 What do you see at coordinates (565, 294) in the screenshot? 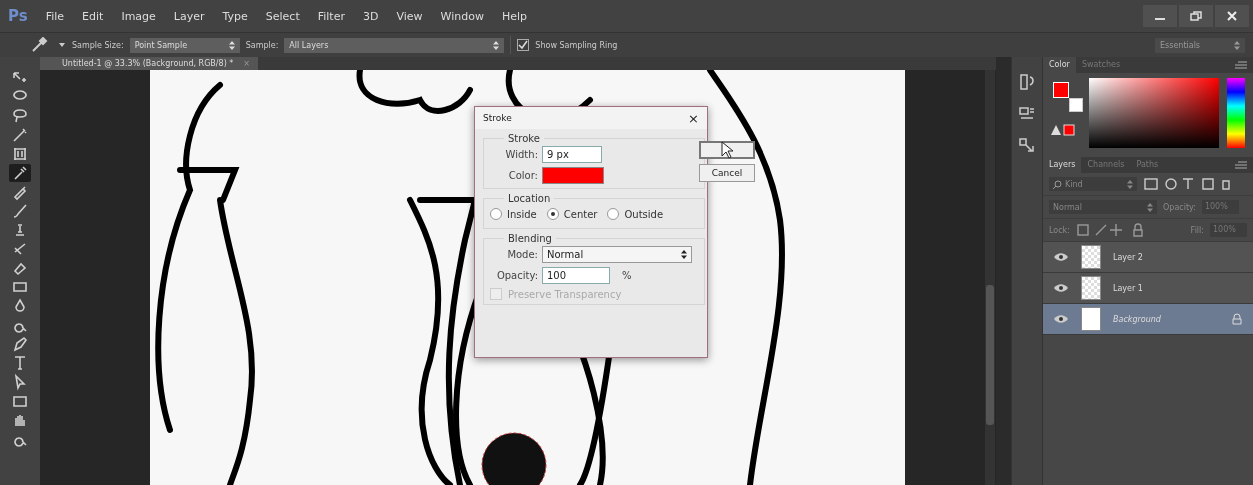
I see `checkbox-label: Preserve Transparency` at bounding box center [565, 294].